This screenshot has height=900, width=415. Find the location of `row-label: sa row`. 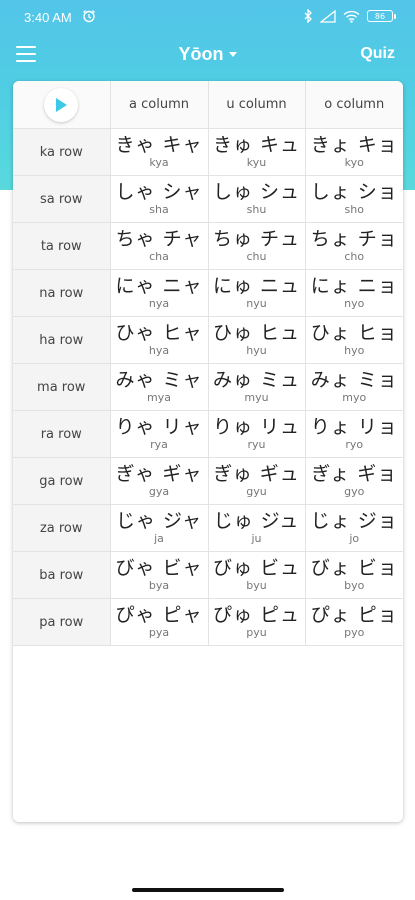

row-label: sa row is located at coordinates (62, 199).